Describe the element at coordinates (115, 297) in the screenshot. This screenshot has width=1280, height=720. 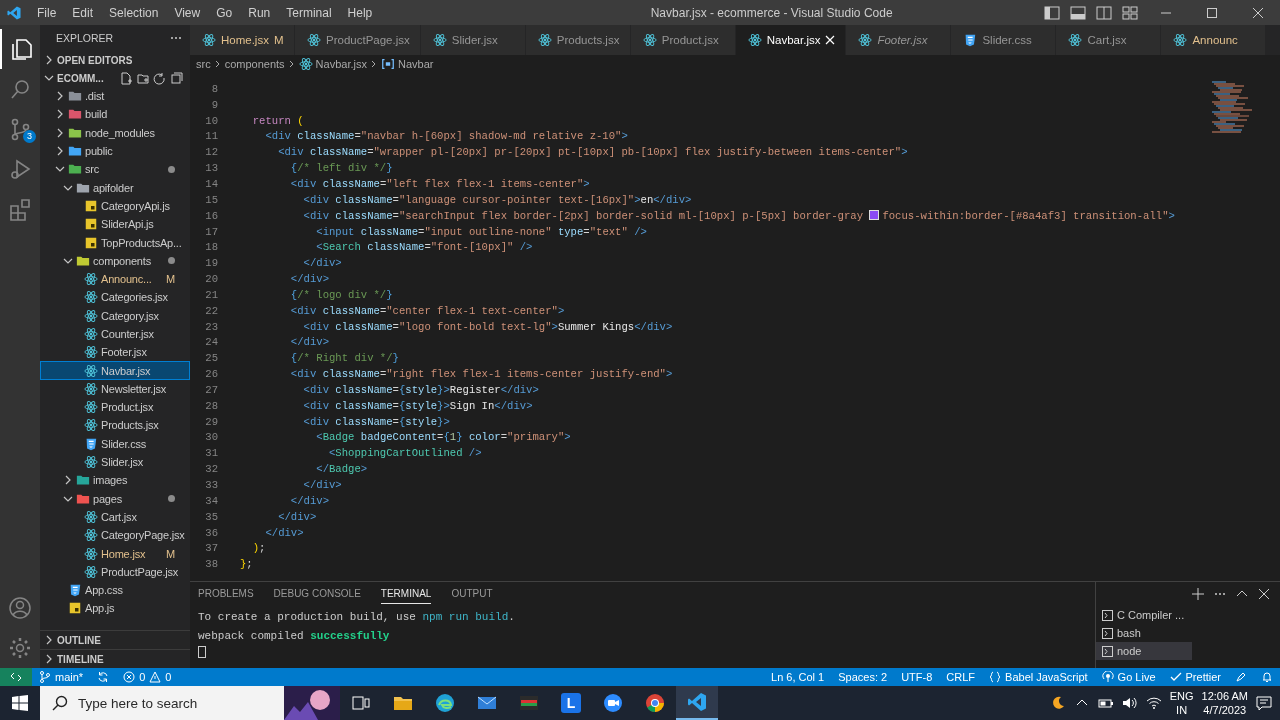
I see `file-tree-item: Categories.jsx` at that location.